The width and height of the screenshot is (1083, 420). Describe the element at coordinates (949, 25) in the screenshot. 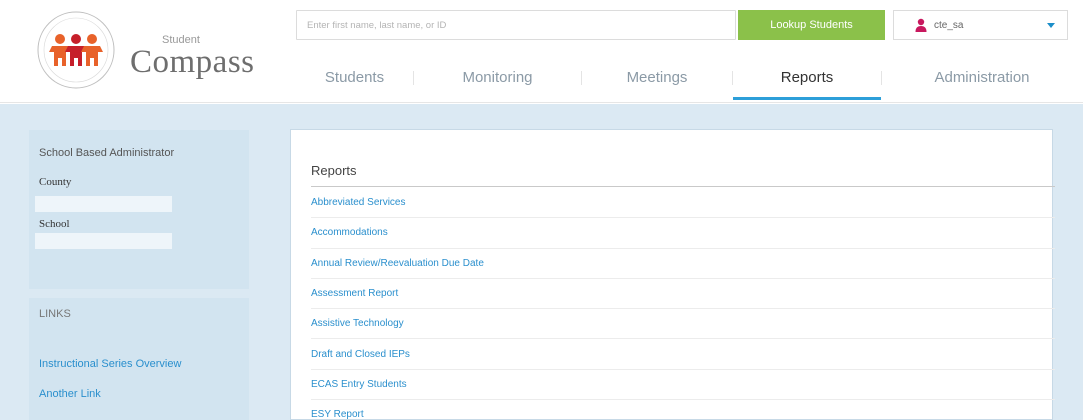

I see `username-label: cte_sa` at that location.